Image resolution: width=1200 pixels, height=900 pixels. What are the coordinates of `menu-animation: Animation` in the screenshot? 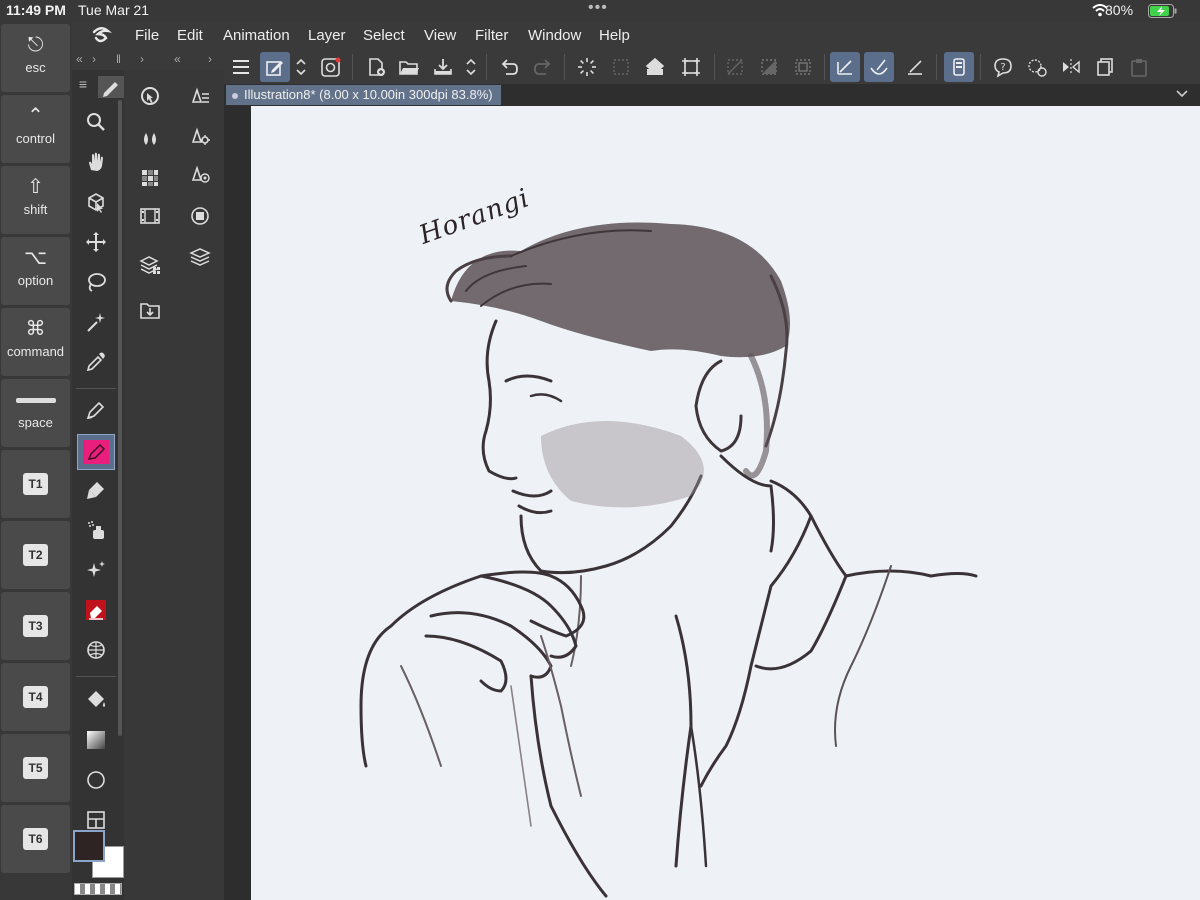 It's located at (256, 35).